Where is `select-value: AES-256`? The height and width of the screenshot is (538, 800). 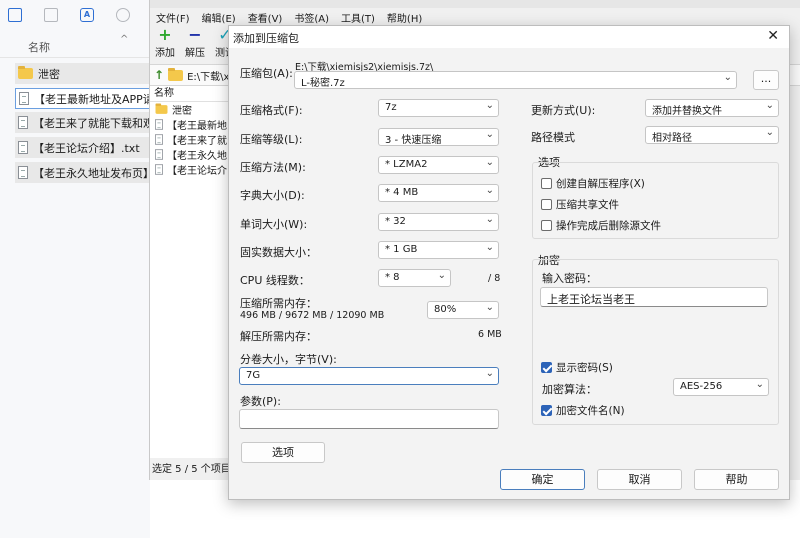 select-value: AES-256 is located at coordinates (701, 386).